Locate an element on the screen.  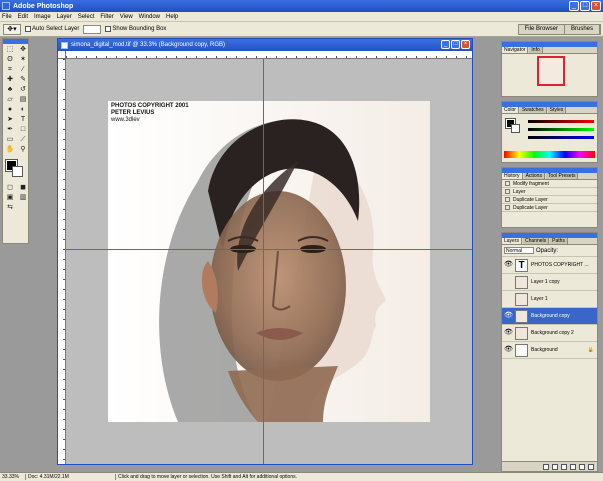
trash-icon is located at coordinates (591, 466).